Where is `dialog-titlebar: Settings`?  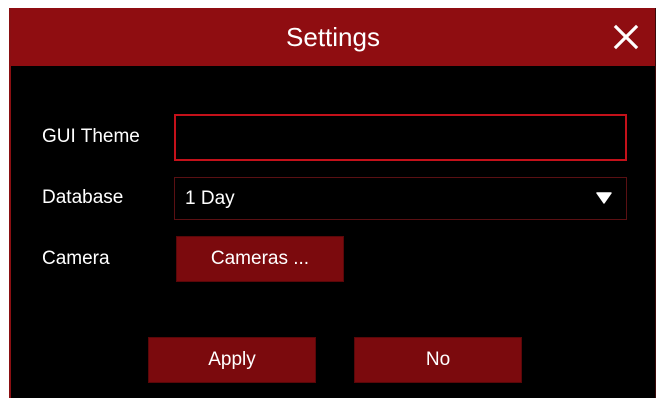 dialog-titlebar: Settings is located at coordinates (333, 37).